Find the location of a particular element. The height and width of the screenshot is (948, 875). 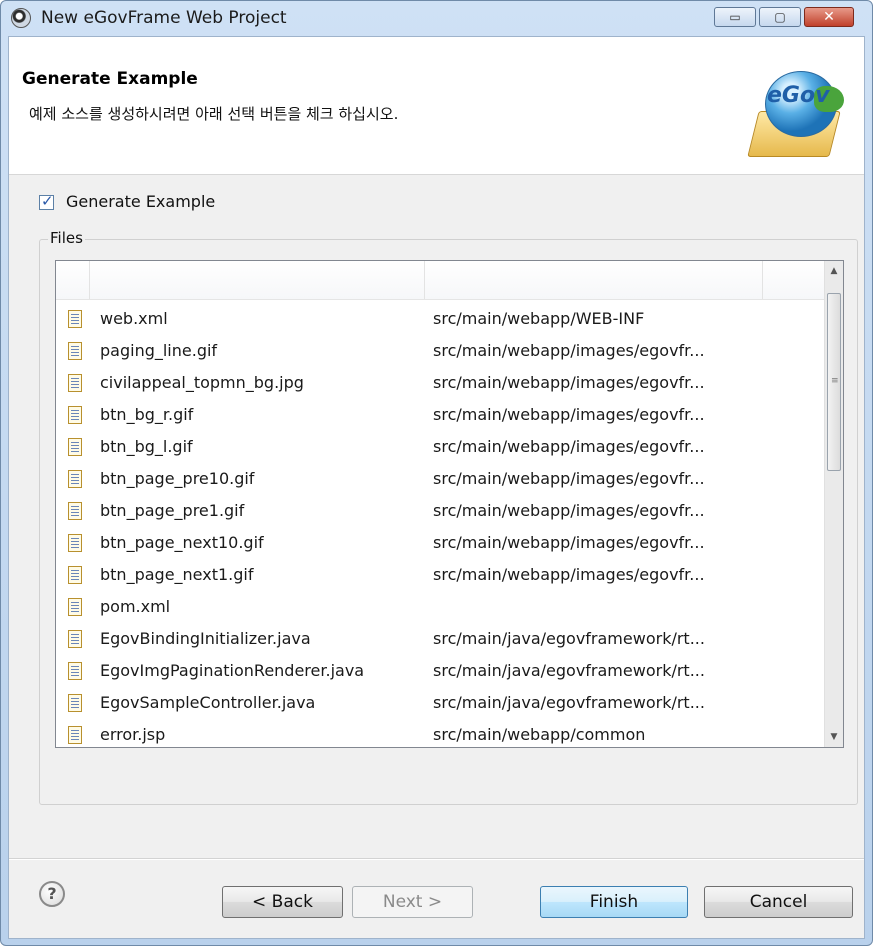

column-header-name is located at coordinates (257, 280).